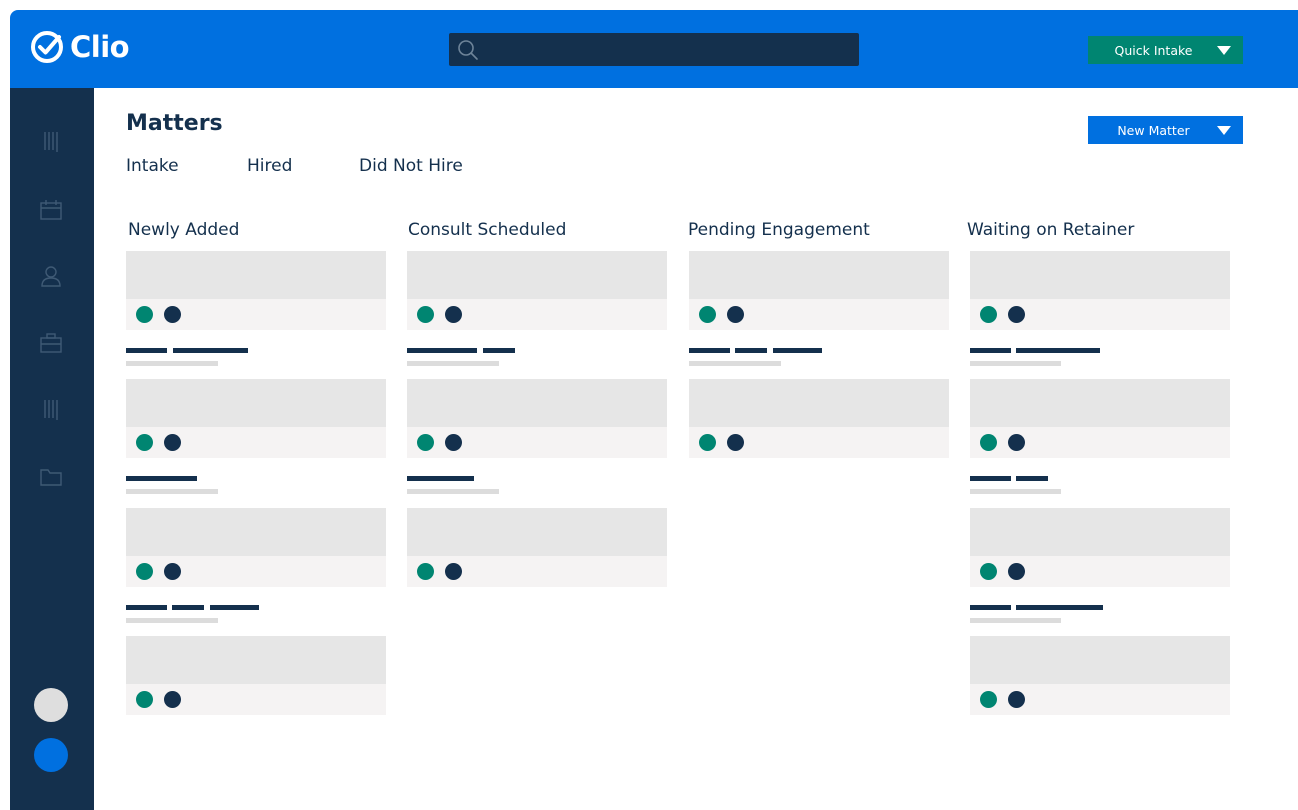 The width and height of the screenshot is (1298, 810). I want to click on search-icon, so click(468, 50).